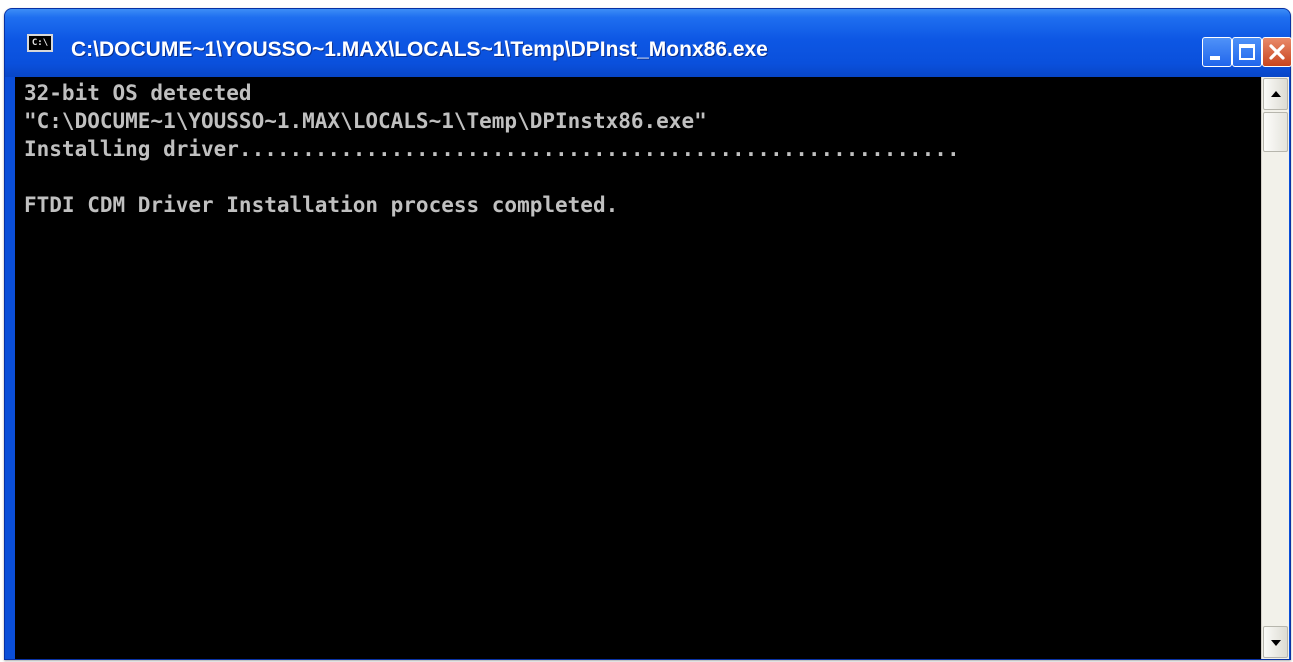 The height and width of the screenshot is (662, 1293). I want to click on maximize-button, so click(1247, 52).